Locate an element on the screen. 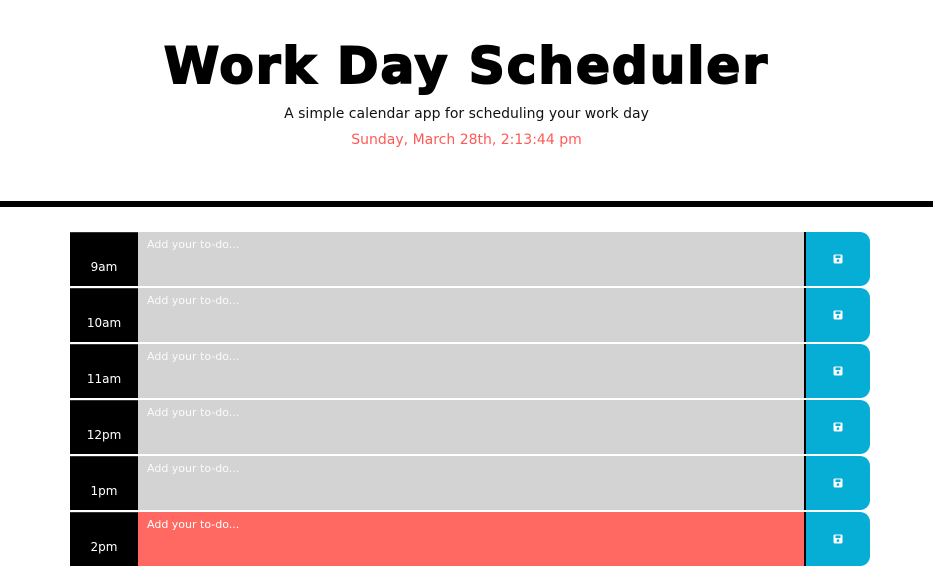 The width and height of the screenshot is (933, 568). header-divider is located at coordinates (466, 204).